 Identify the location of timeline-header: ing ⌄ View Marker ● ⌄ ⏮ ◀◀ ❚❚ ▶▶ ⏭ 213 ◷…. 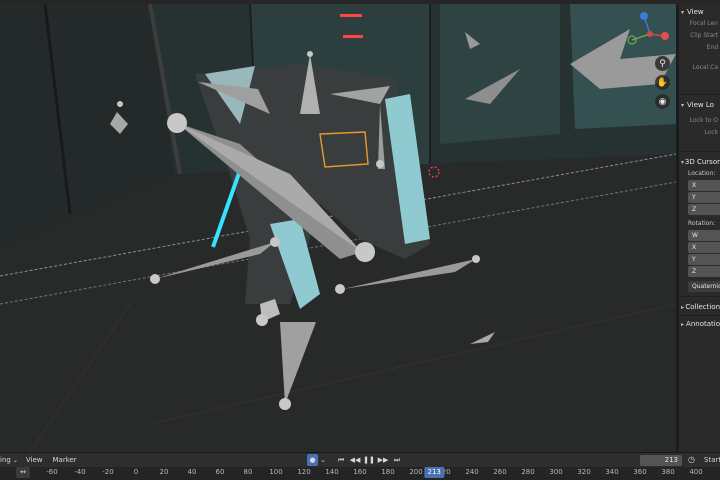
(360, 459).